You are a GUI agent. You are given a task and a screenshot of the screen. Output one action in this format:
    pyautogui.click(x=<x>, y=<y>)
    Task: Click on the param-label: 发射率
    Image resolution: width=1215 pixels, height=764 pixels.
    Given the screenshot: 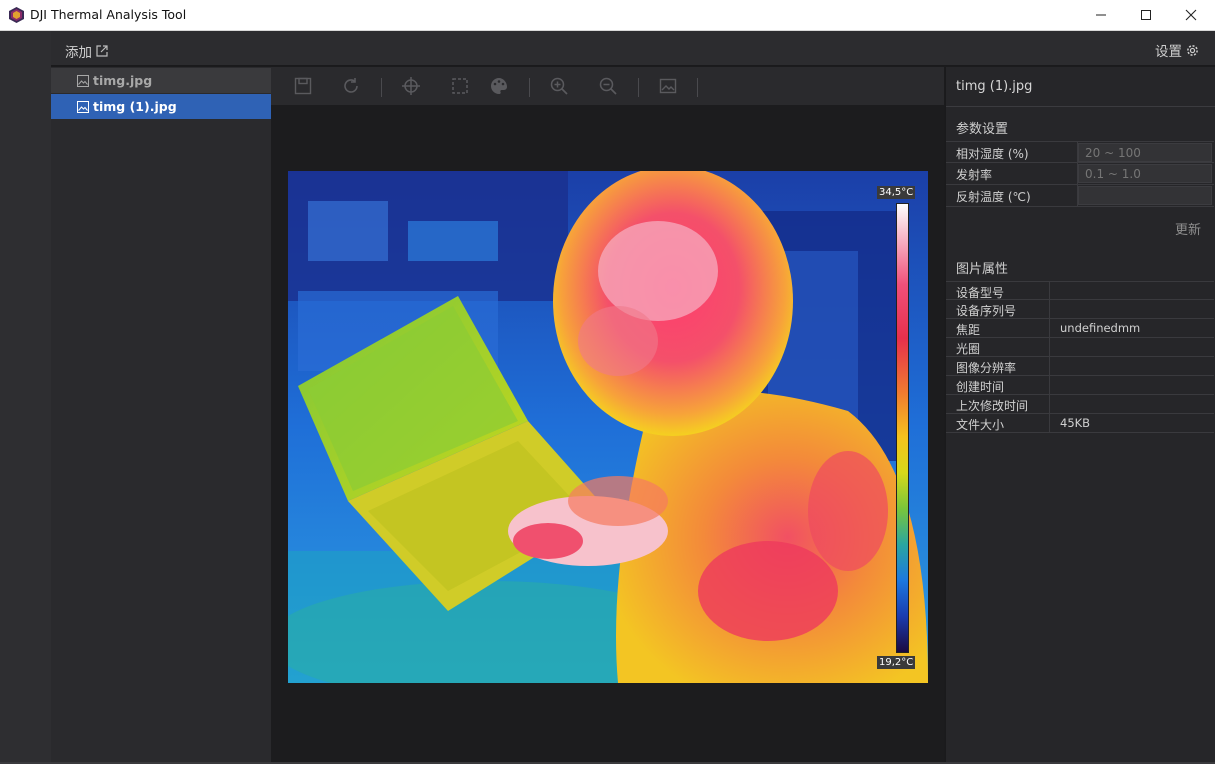 What is the action you would take?
    pyautogui.click(x=974, y=175)
    